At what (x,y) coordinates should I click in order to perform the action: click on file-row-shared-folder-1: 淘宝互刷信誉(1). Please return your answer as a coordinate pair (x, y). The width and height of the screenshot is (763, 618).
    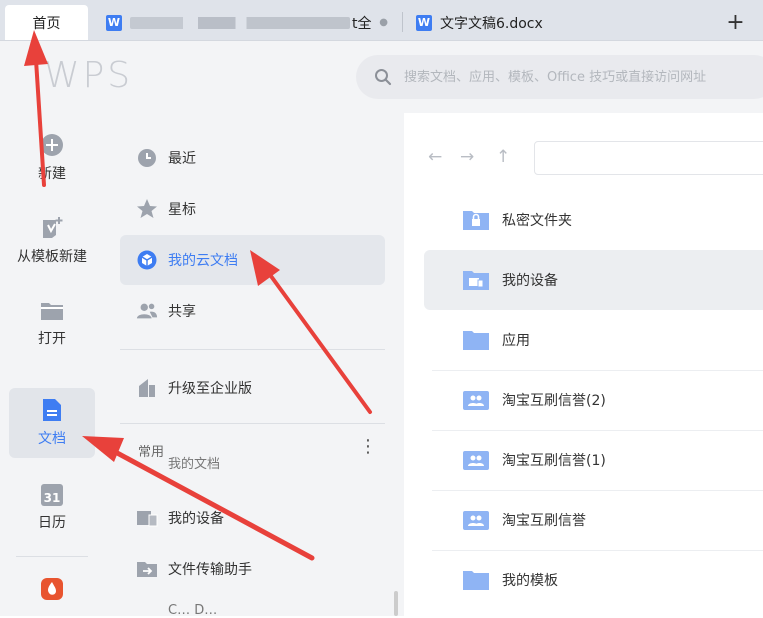
    Looking at the image, I should click on (593, 460).